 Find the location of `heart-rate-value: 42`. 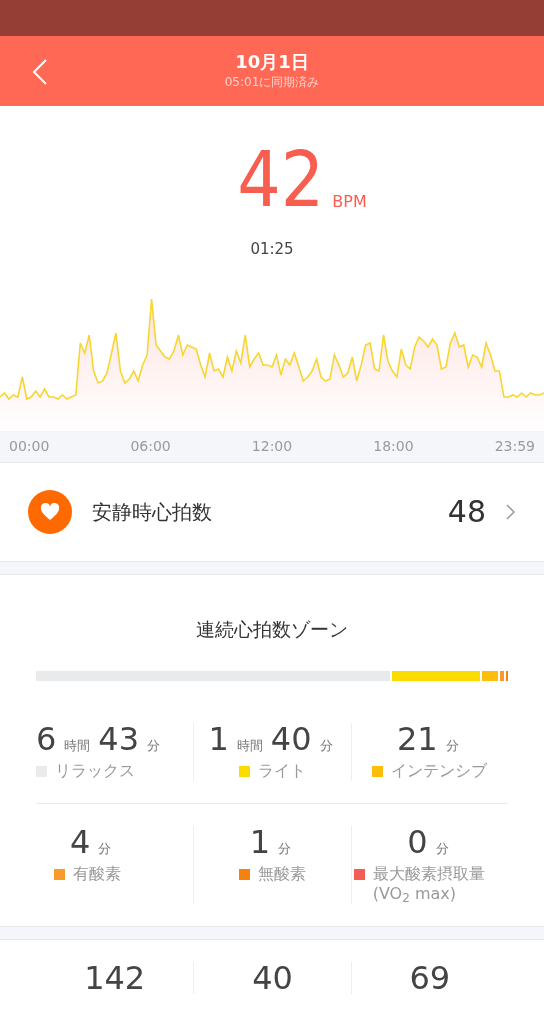

heart-rate-value: 42 is located at coordinates (281, 180).